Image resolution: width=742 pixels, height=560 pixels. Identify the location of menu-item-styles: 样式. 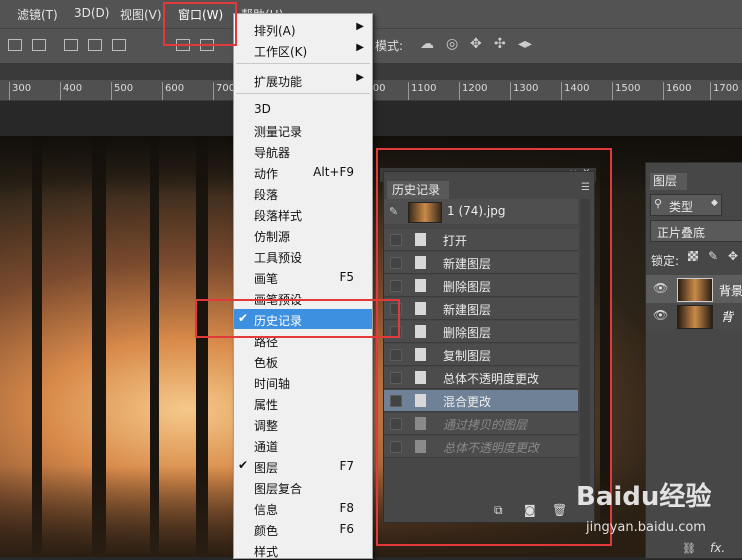
(303, 550).